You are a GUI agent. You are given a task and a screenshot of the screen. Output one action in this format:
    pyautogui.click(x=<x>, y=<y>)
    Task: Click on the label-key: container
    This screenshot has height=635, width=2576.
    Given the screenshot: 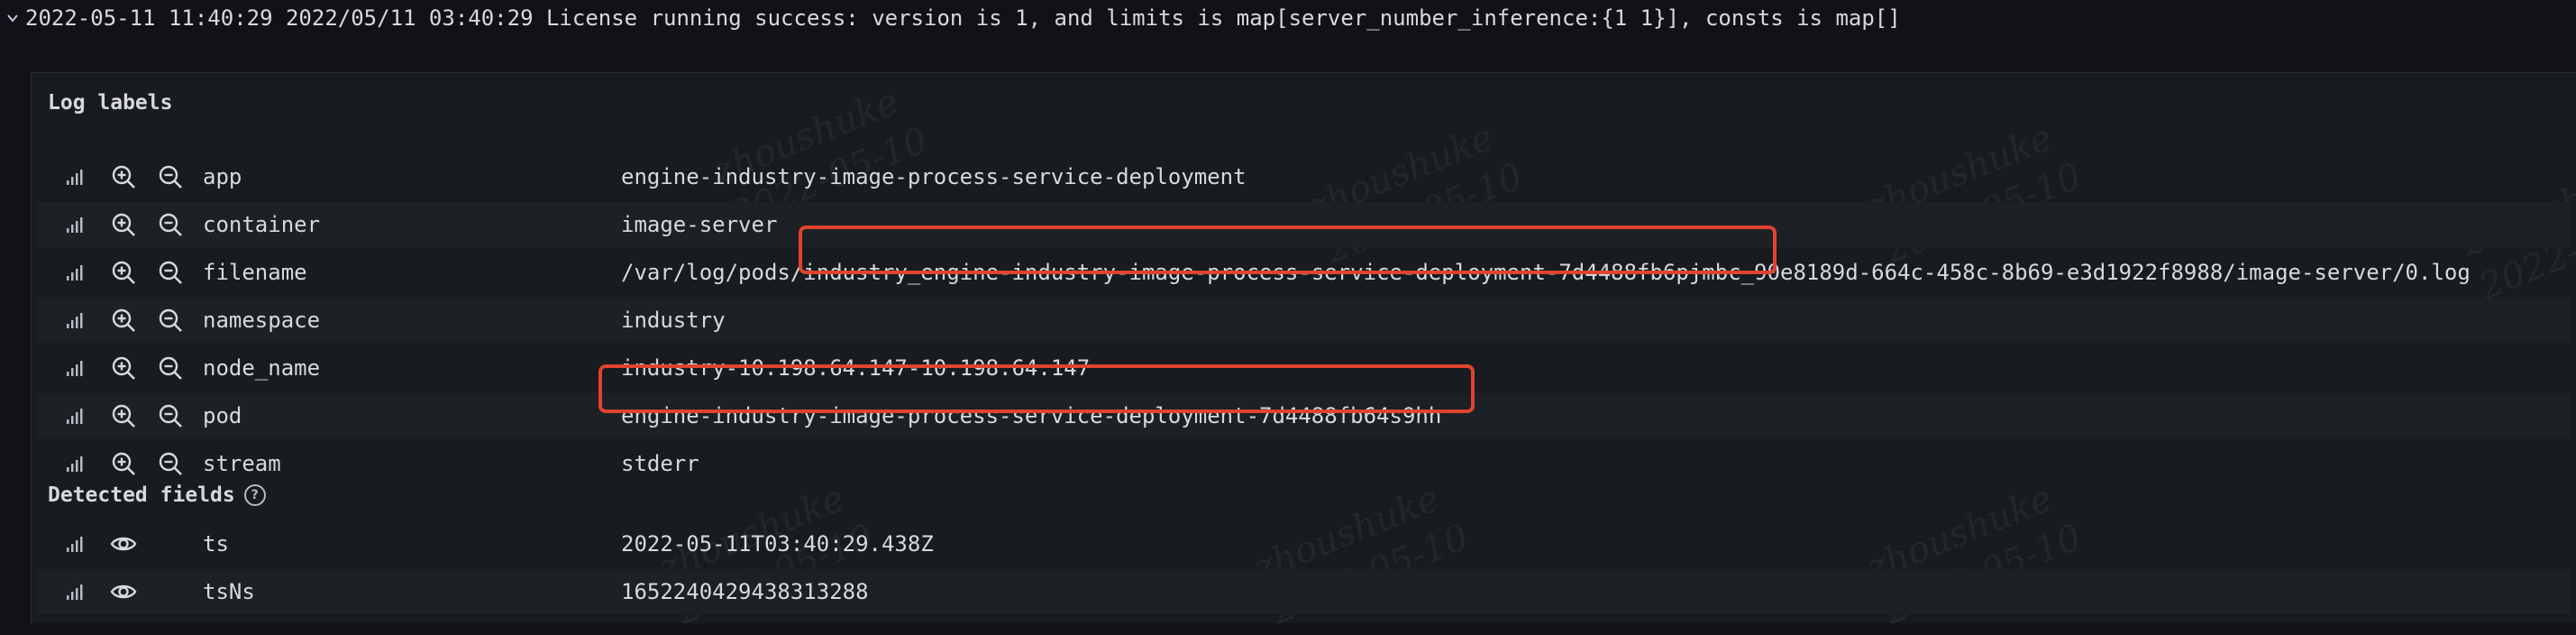 What is the action you would take?
    pyautogui.click(x=262, y=224)
    